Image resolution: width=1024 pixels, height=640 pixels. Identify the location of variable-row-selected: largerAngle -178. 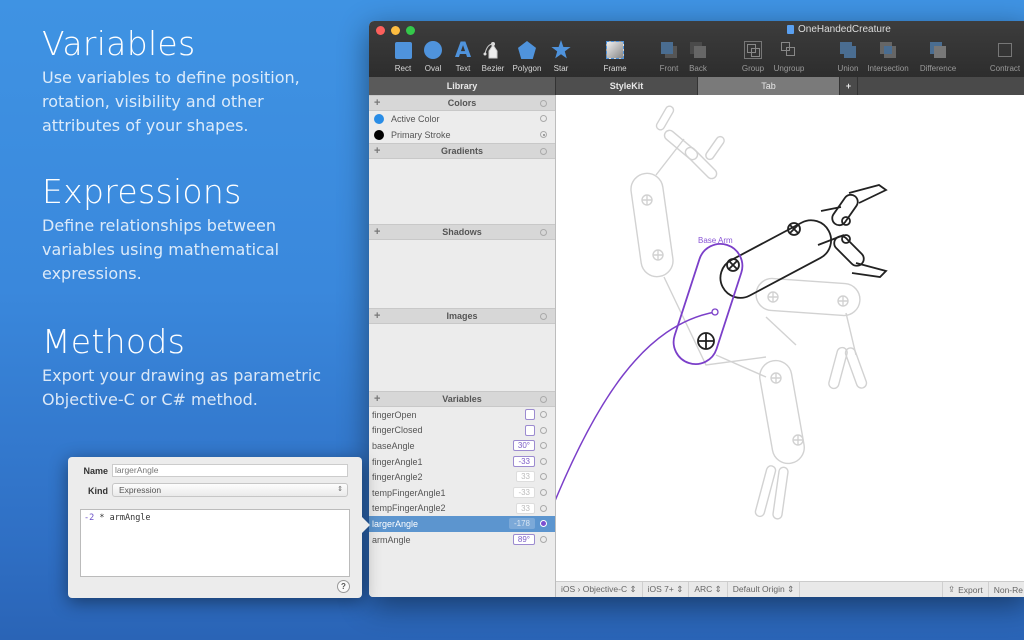
(462, 524).